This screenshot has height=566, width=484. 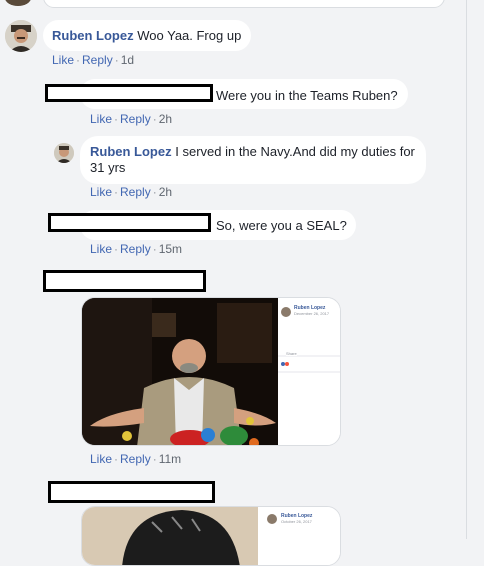 I want to click on comment-actions: Like · Reply · 15m, so click(x=136, y=249).